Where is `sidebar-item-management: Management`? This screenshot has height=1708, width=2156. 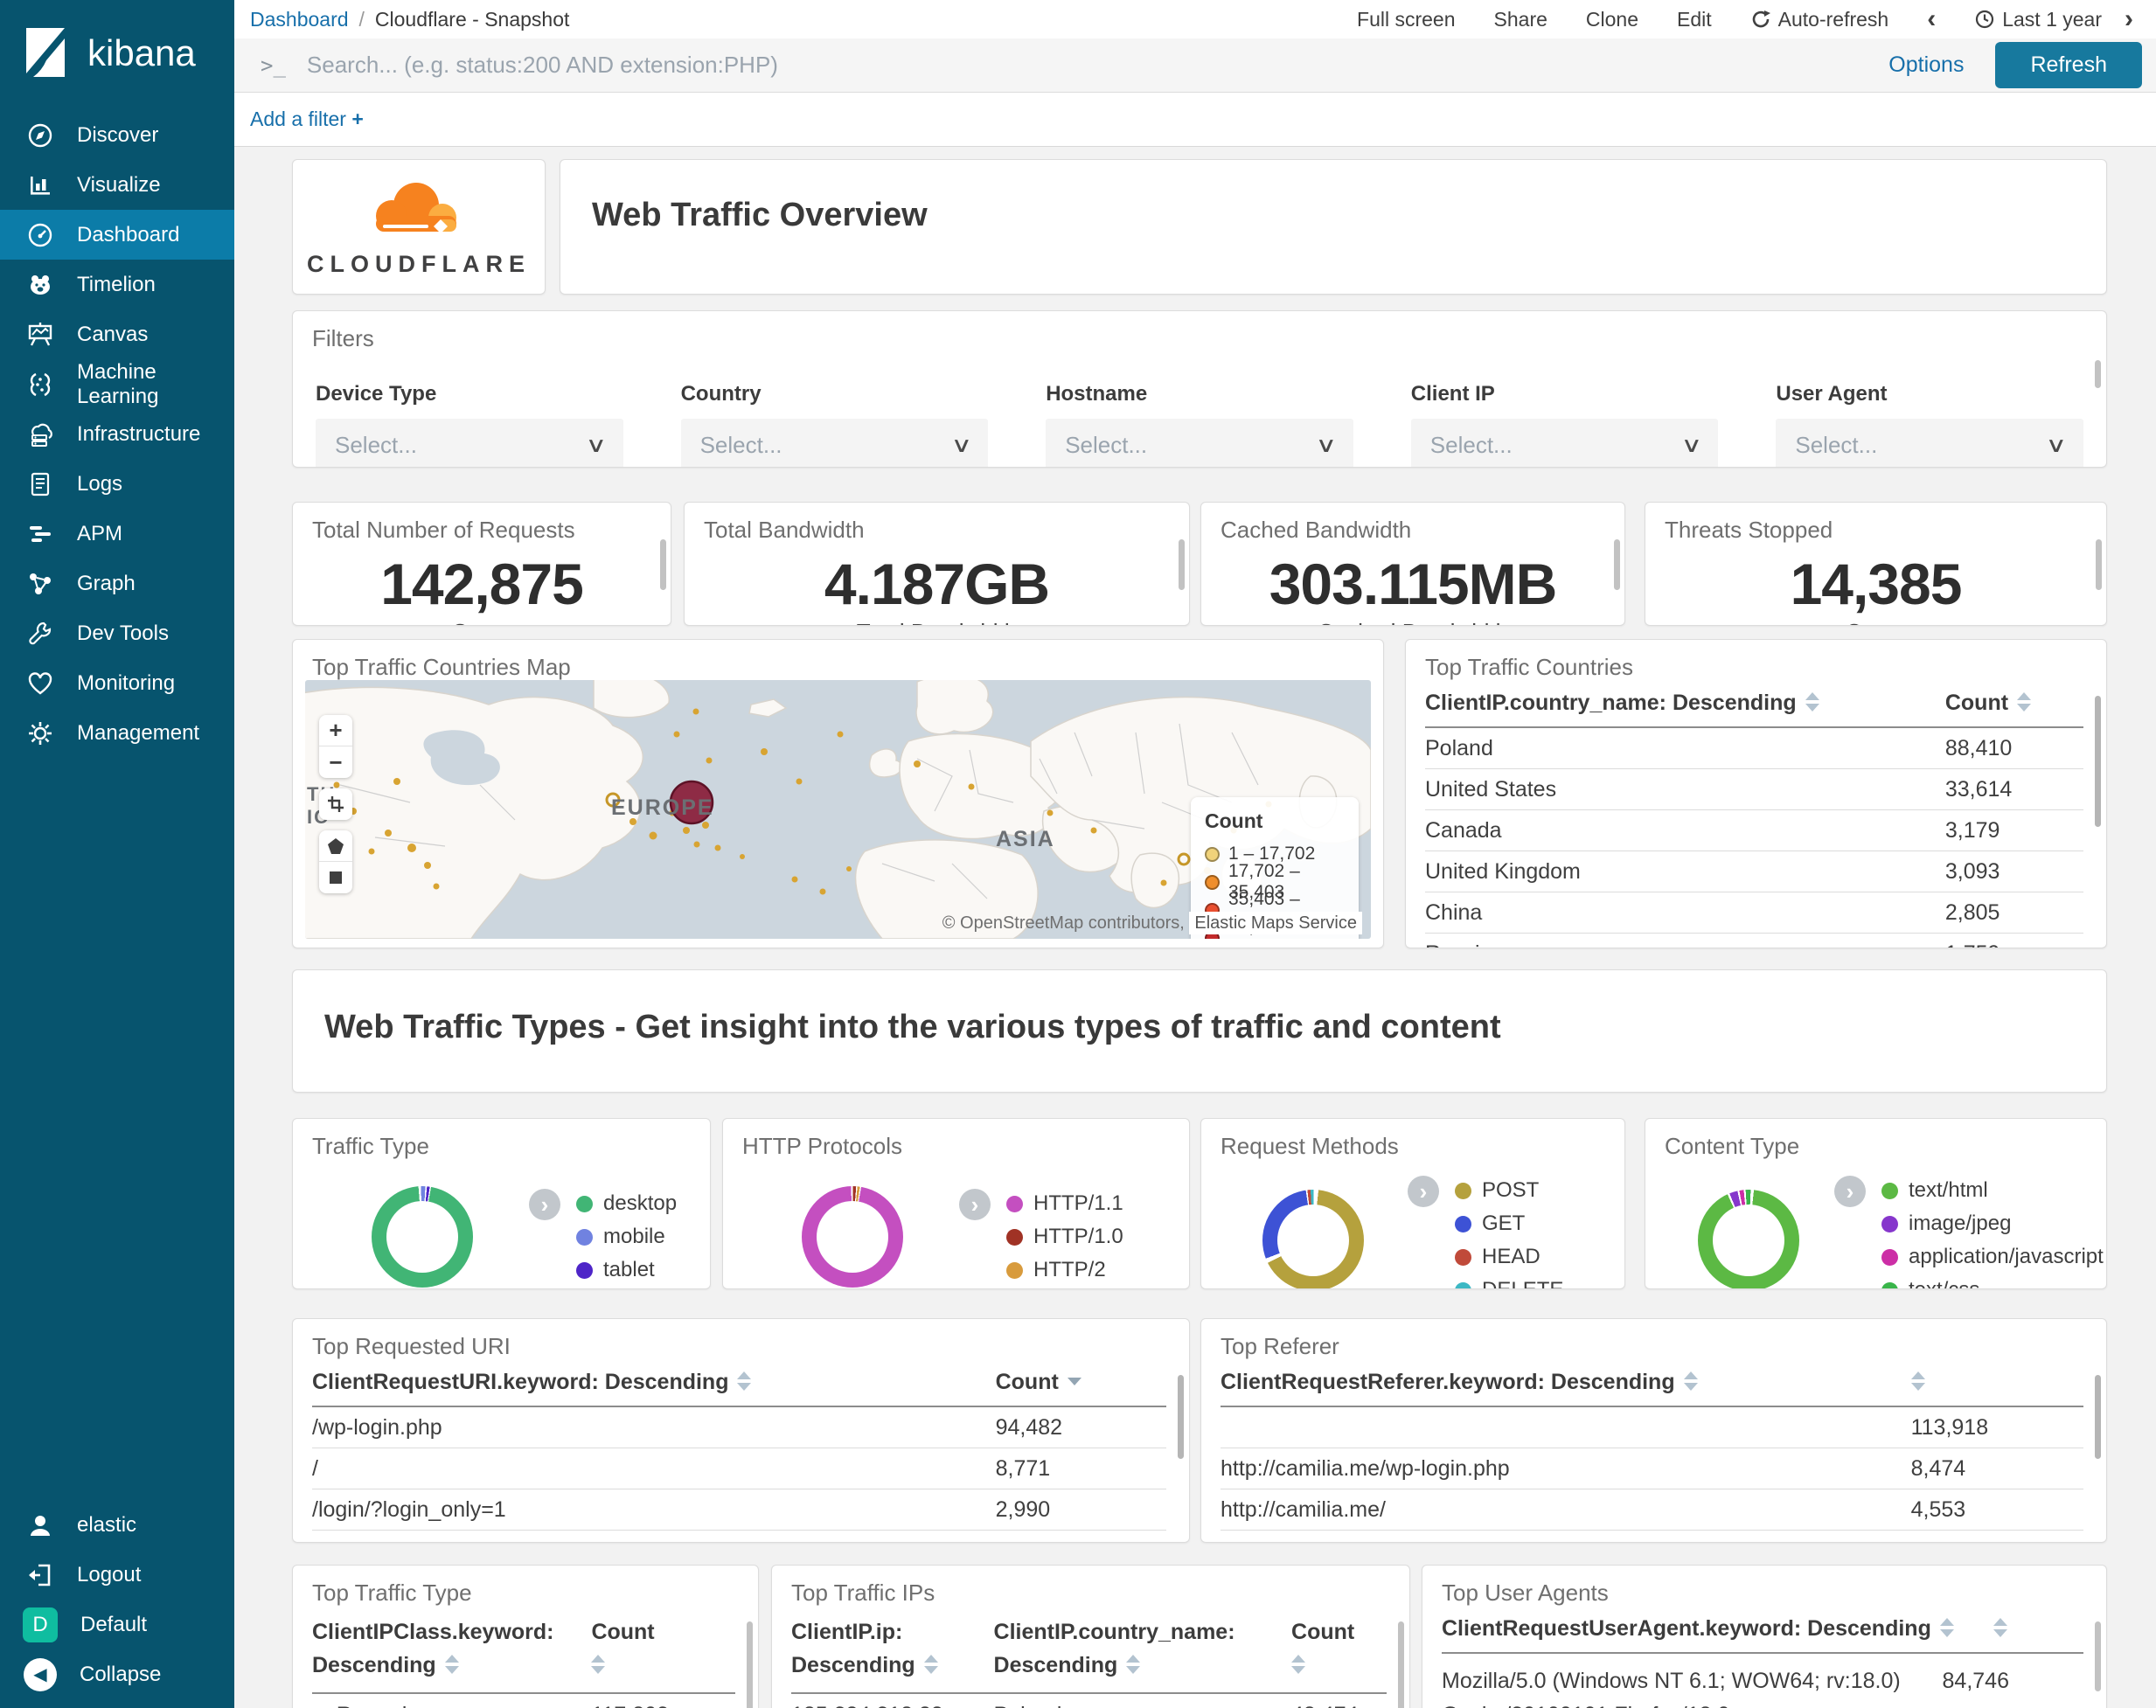 sidebar-item-management: Management is located at coordinates (117, 733).